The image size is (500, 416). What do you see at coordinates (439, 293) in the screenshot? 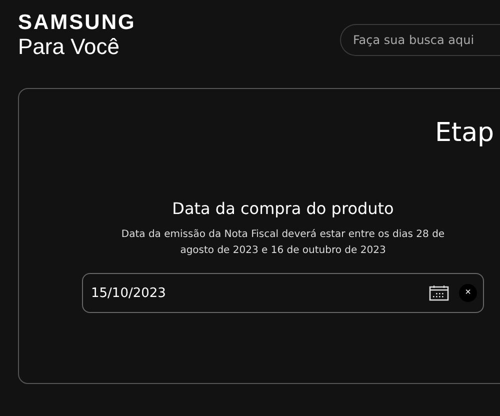
I see `calendar-icon` at bounding box center [439, 293].